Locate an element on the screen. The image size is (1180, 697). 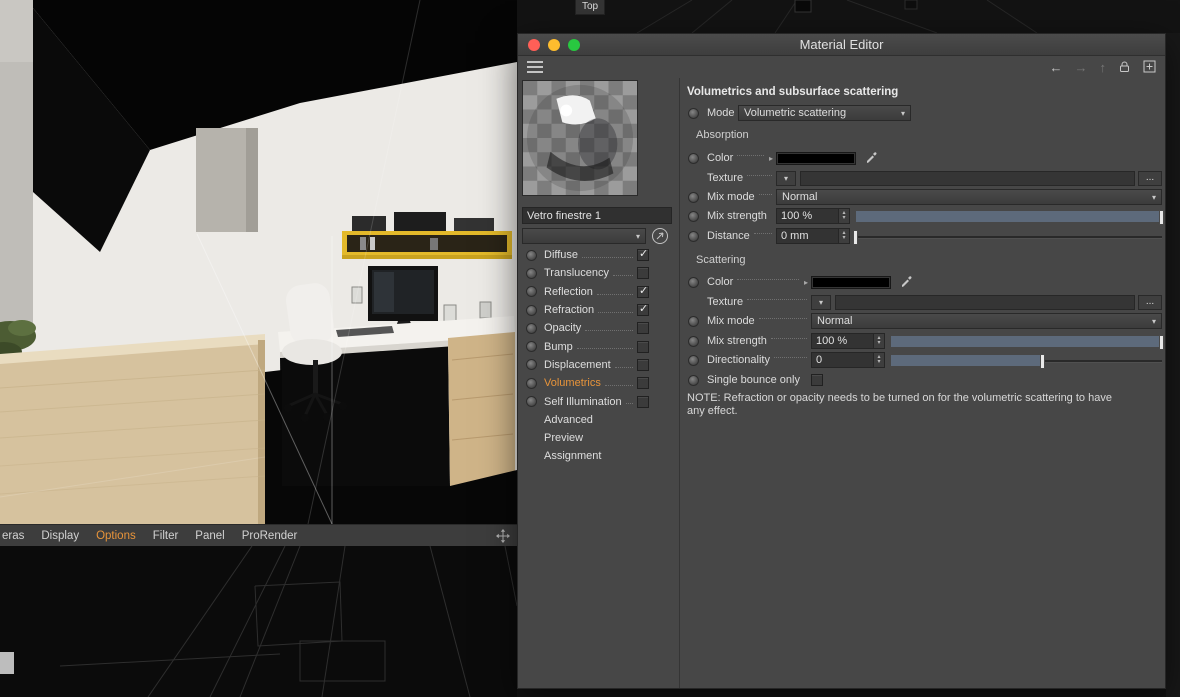
up-arrow-icon: ↑ is located at coordinates (1103, 67).